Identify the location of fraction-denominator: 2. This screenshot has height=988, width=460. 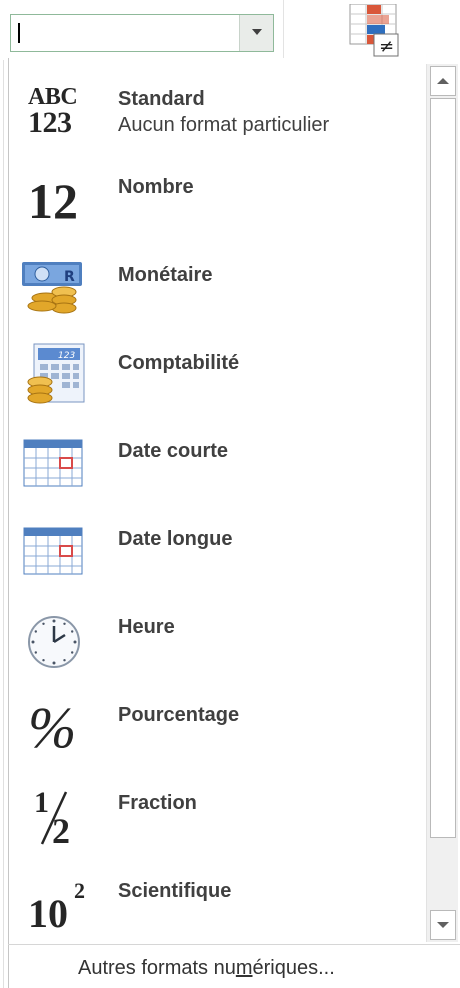
(61, 831).